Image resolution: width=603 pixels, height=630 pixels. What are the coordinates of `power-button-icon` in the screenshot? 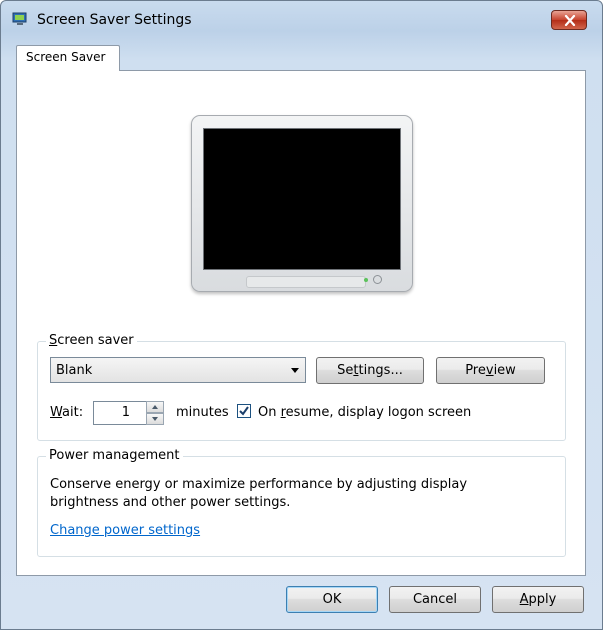 It's located at (377, 279).